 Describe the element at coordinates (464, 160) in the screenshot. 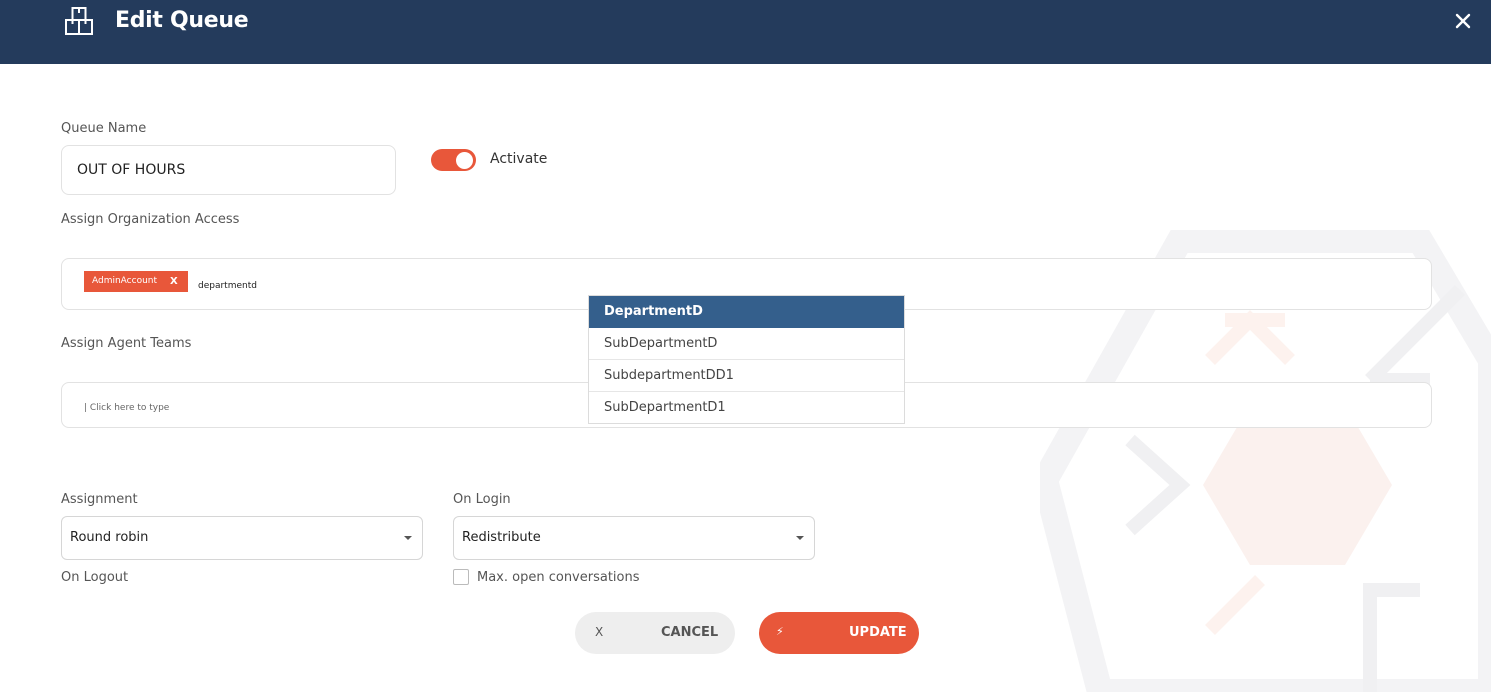

I see `toggle-knob` at that location.